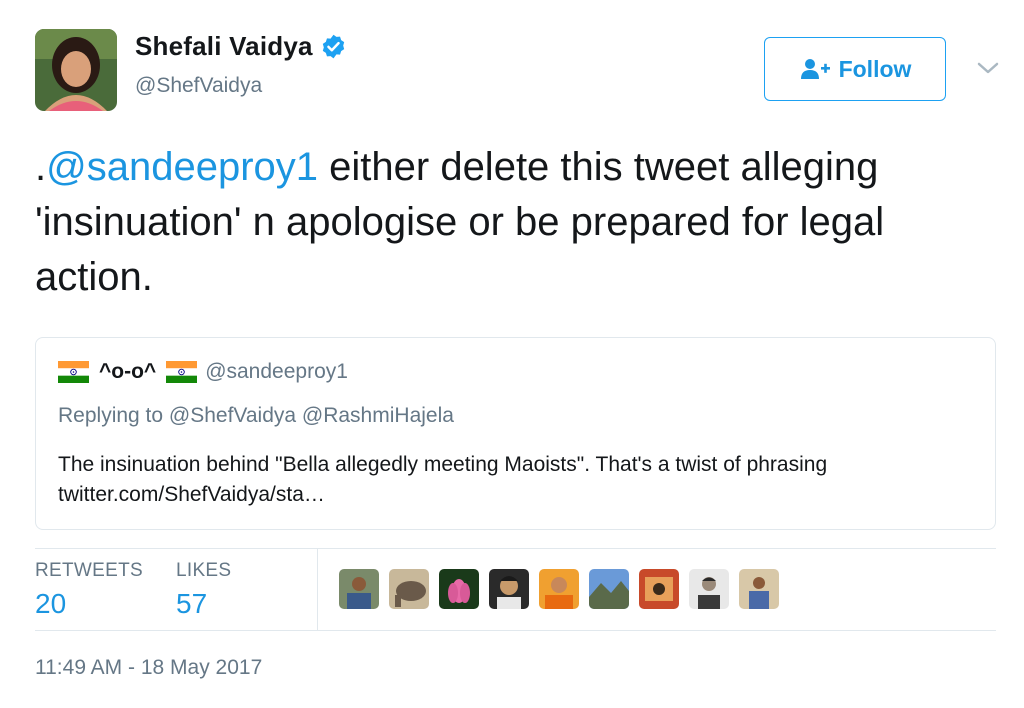  What do you see at coordinates (875, 68) in the screenshot?
I see `follow-label: Follow` at bounding box center [875, 68].